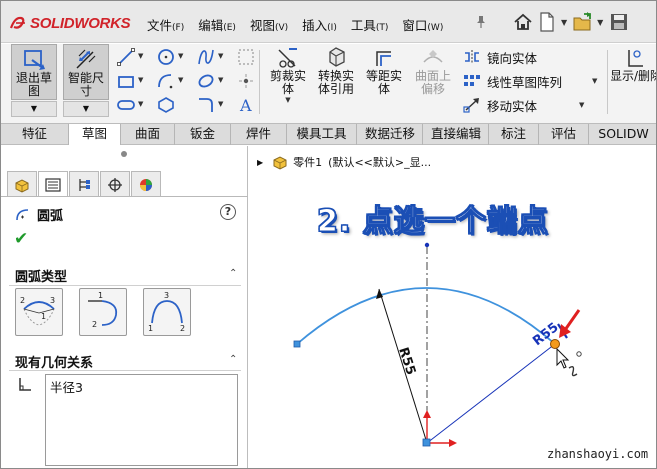  I want to click on configuration-manager-tab, so click(84, 184).